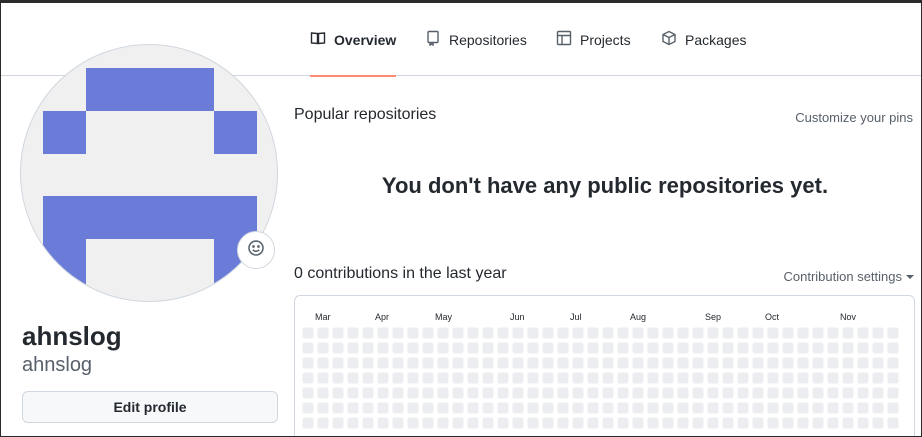 The image size is (922, 437). What do you see at coordinates (150, 407) in the screenshot?
I see `edit-profile-button: Edit profile` at bounding box center [150, 407].